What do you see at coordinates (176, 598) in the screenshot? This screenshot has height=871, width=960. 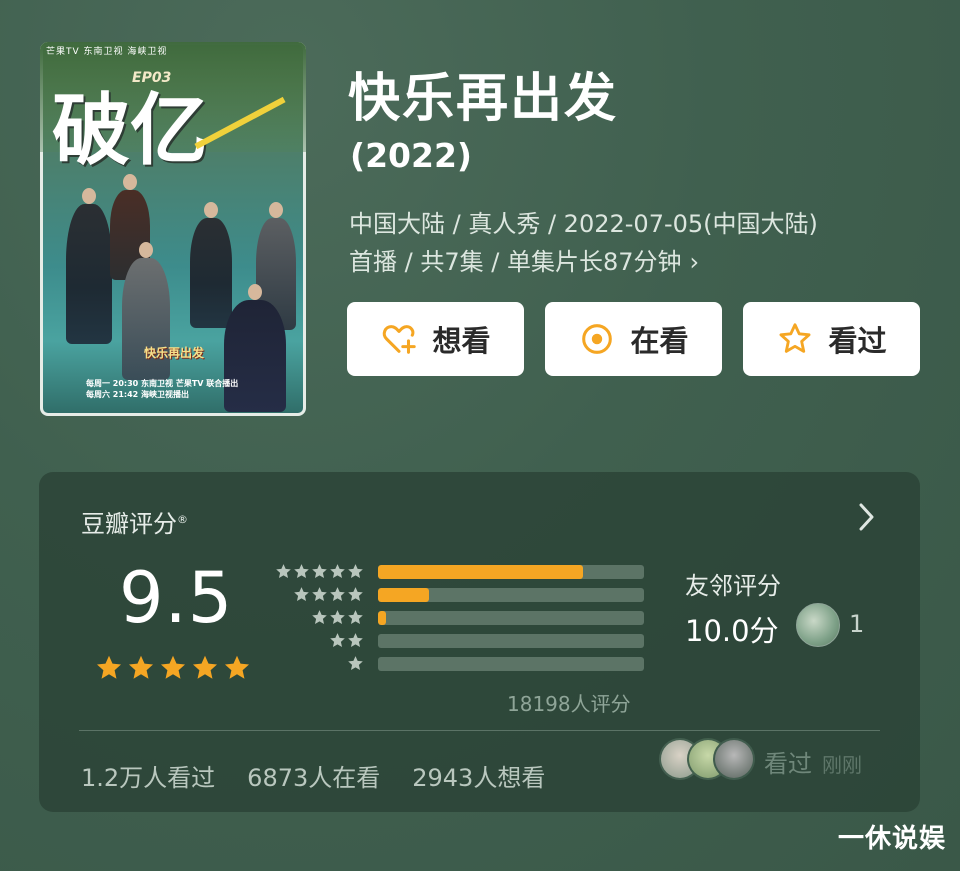 I see `rating-score: 9.5` at bounding box center [176, 598].